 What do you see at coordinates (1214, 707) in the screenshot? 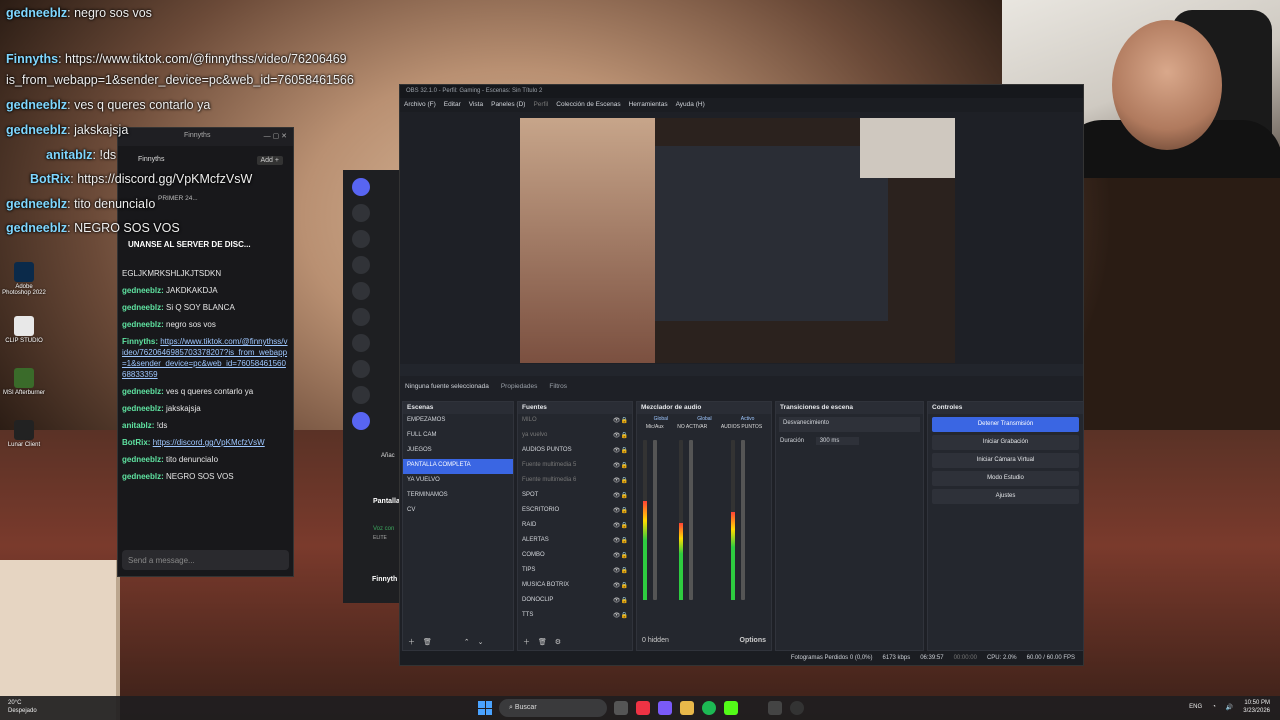
I see `wifi-icon: ◔` at bounding box center [1214, 707].